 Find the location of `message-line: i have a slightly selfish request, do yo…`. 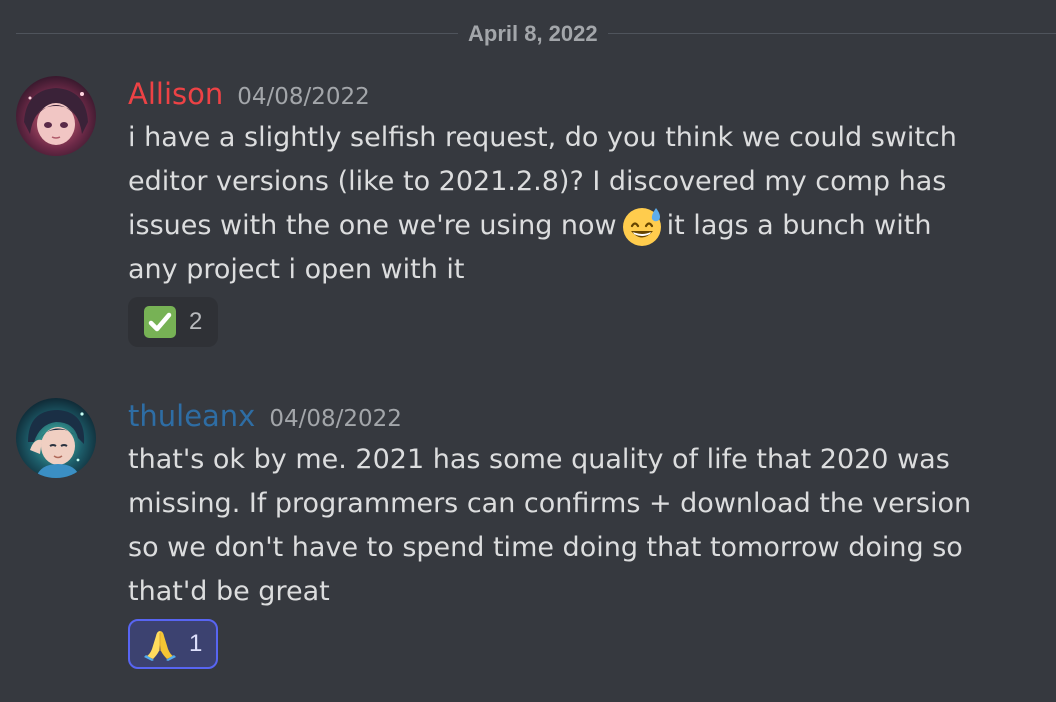

message-line: i have a slightly selfish request, do yo… is located at coordinates (542, 137).